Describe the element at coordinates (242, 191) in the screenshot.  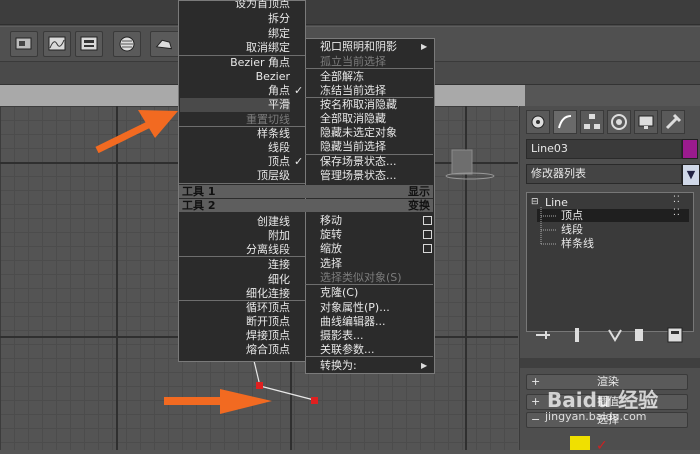
I see `quad-header-tools1: 工具 1` at that location.